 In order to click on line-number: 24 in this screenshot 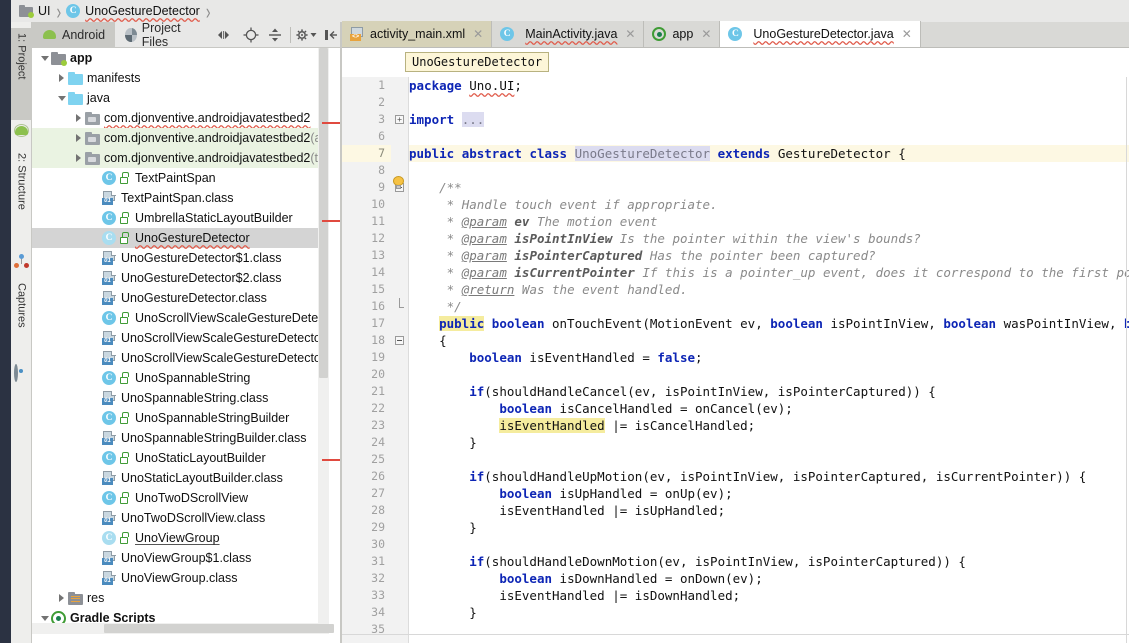, I will do `click(364, 442)`.